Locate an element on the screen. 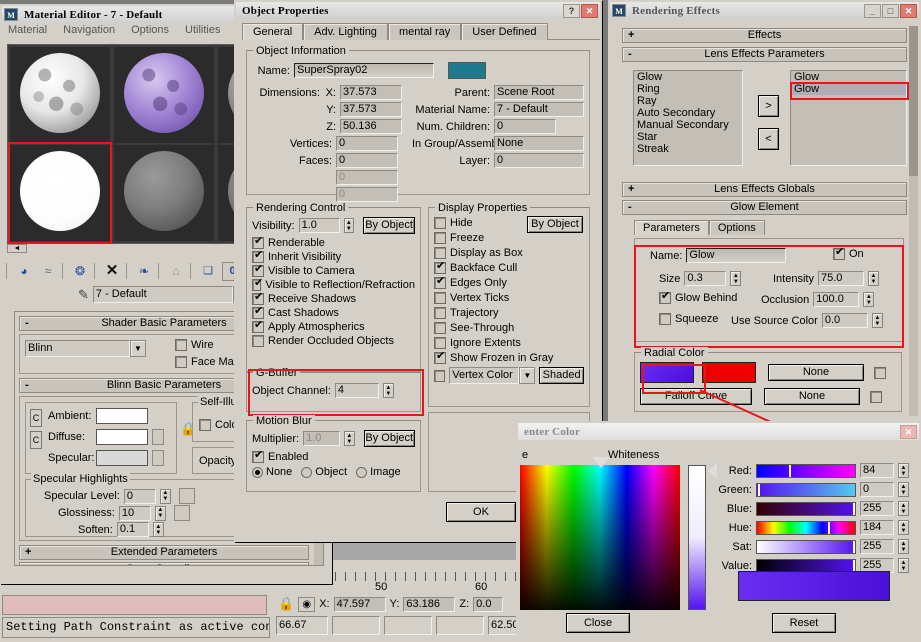  hue-value: 184 is located at coordinates (877, 527).